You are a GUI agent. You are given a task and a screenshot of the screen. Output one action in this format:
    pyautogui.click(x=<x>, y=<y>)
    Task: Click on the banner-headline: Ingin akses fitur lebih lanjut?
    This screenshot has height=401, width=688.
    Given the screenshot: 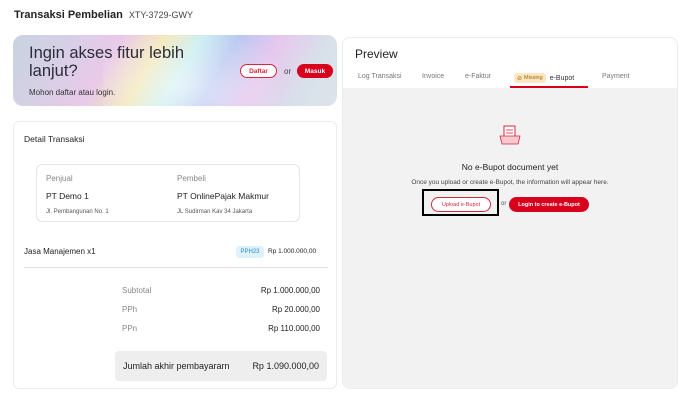 What is the action you would take?
    pyautogui.click(x=107, y=62)
    